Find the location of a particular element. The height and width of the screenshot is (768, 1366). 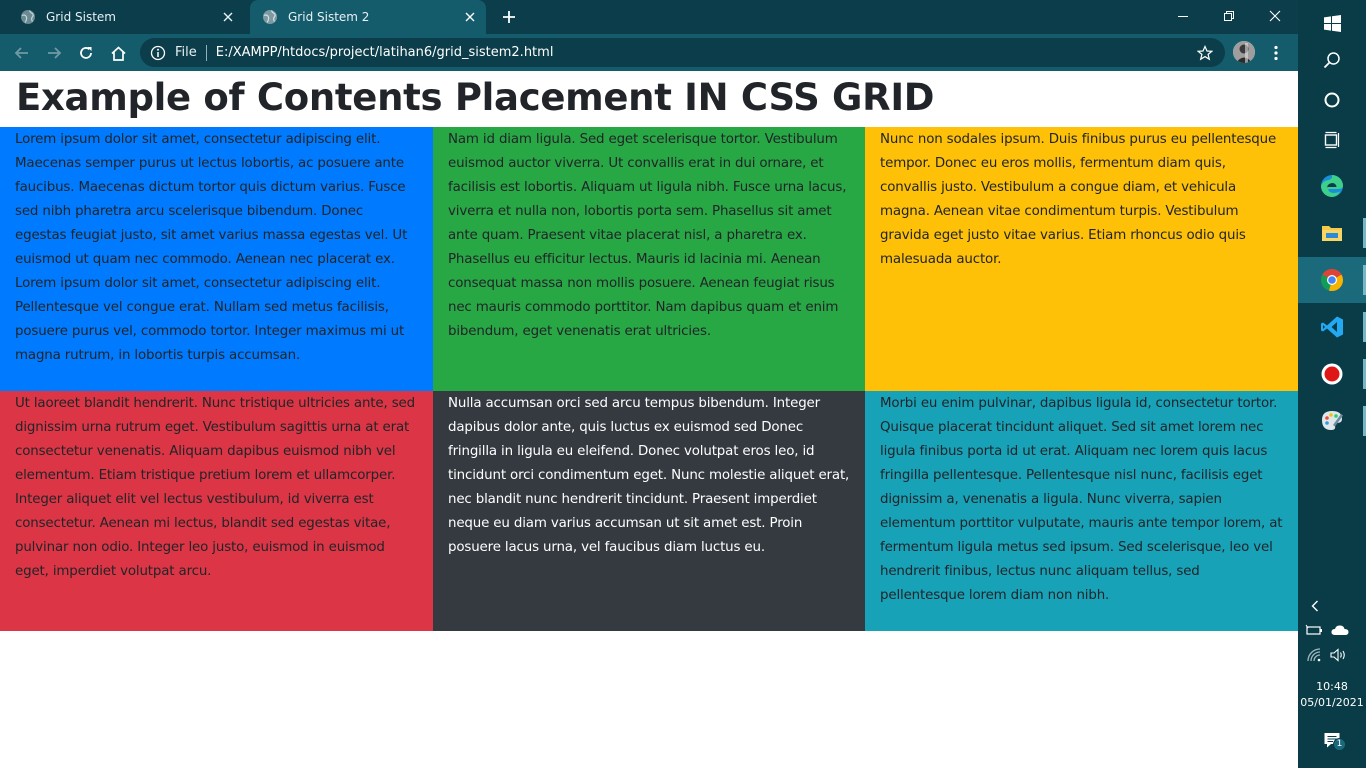

divider is located at coordinates (206, 52).